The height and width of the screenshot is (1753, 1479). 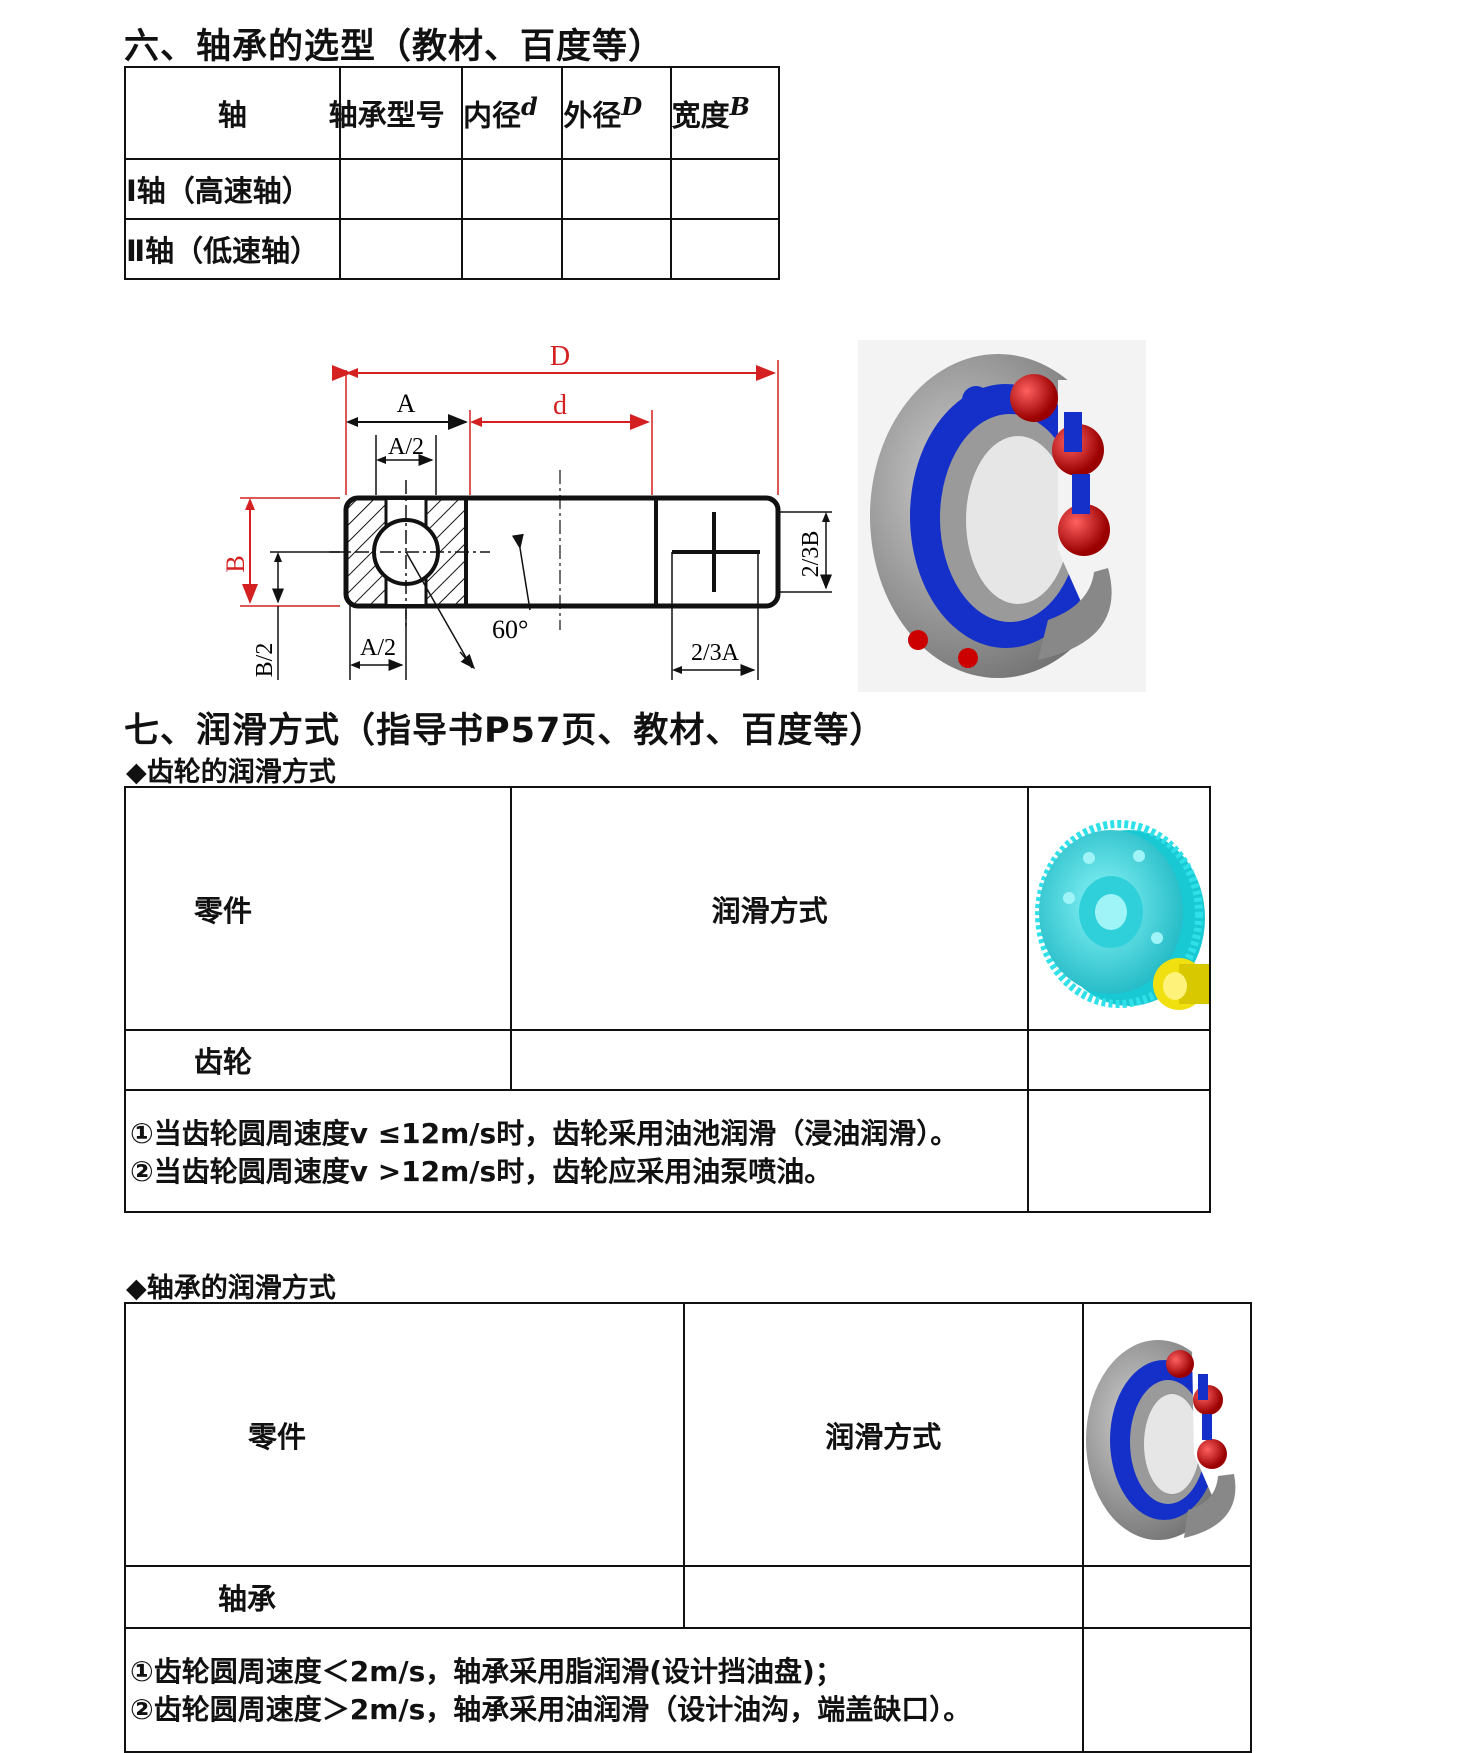 I want to click on row-label-shaft1: Ⅰ轴（高速轴）, so click(x=232, y=189).